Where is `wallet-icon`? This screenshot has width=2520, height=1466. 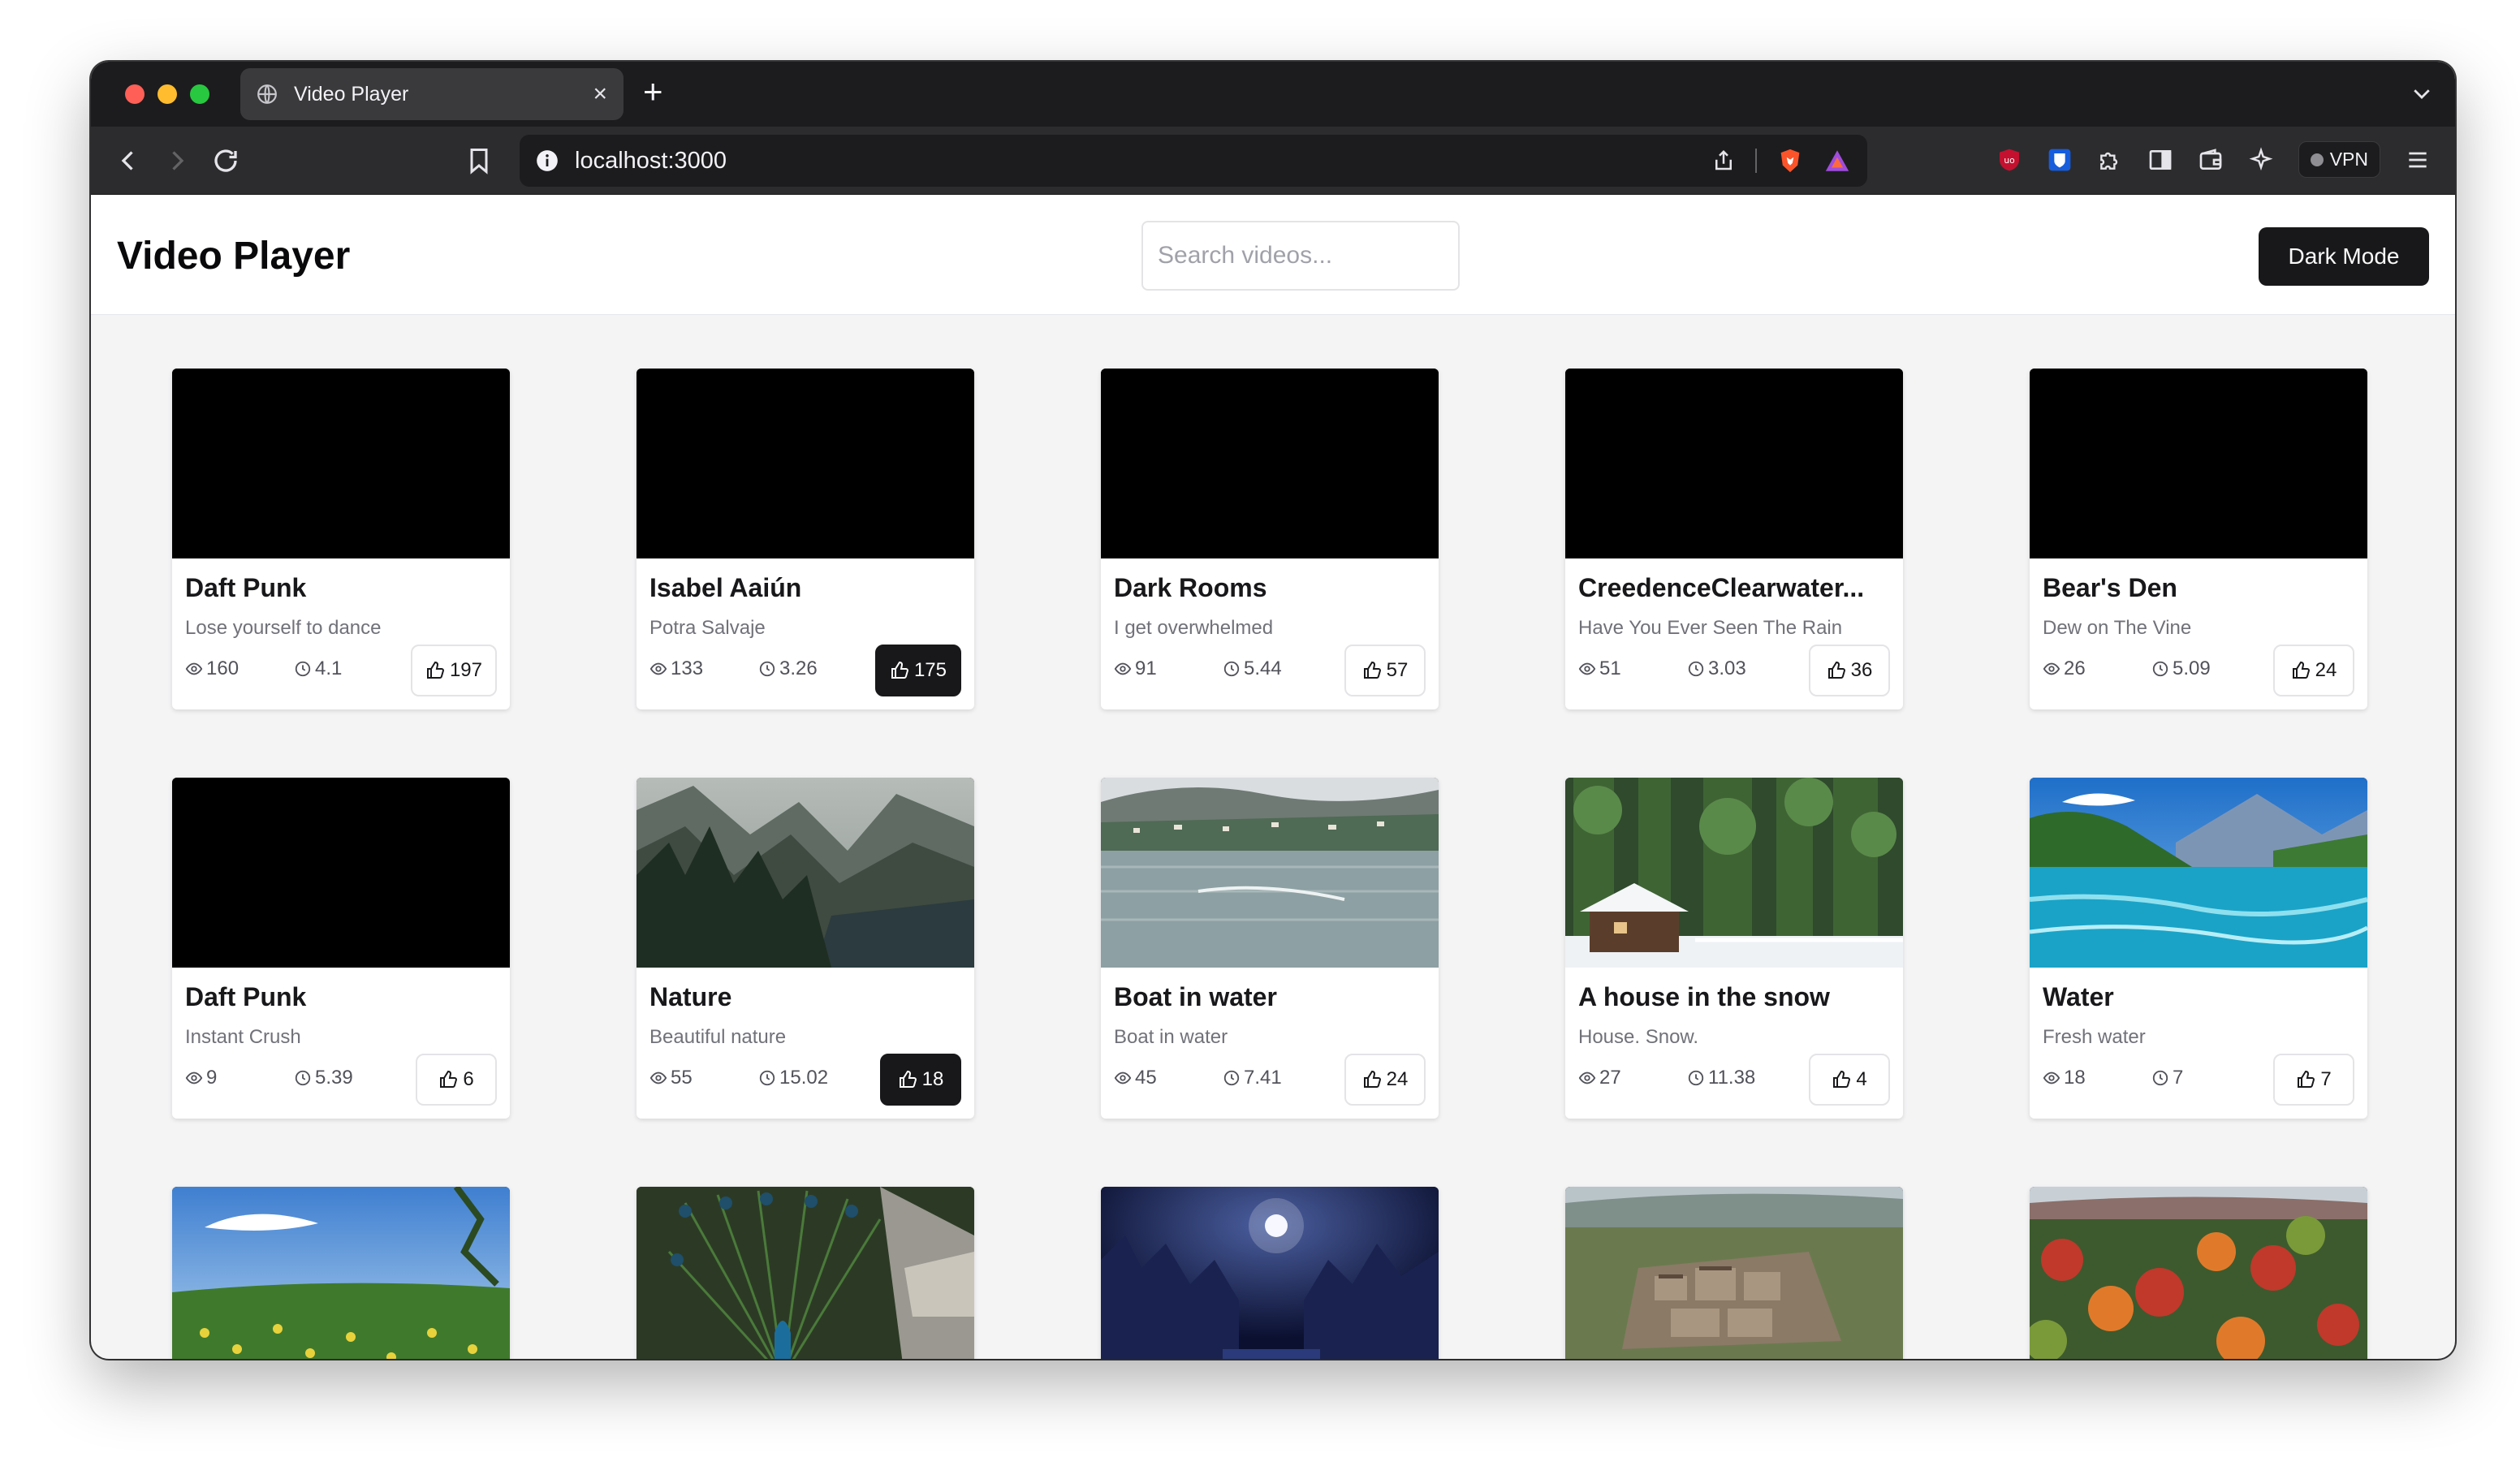
wallet-icon is located at coordinates (2211, 160).